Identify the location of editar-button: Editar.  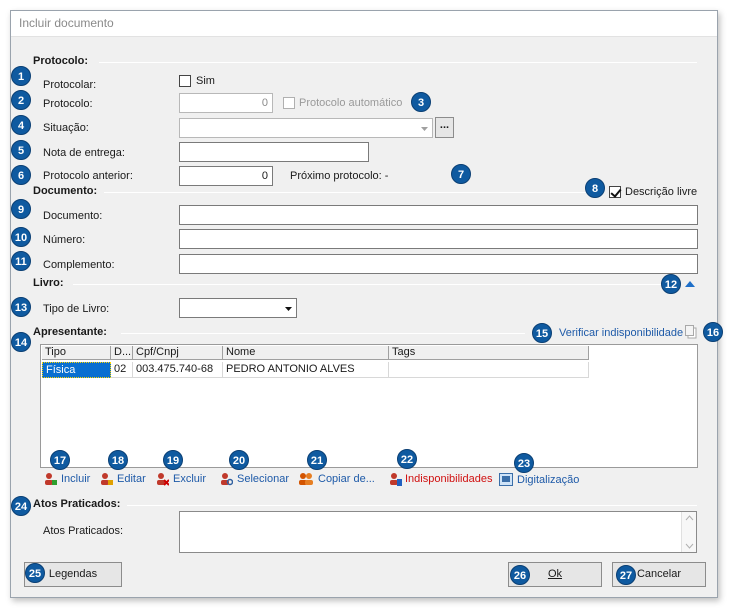
(131, 479).